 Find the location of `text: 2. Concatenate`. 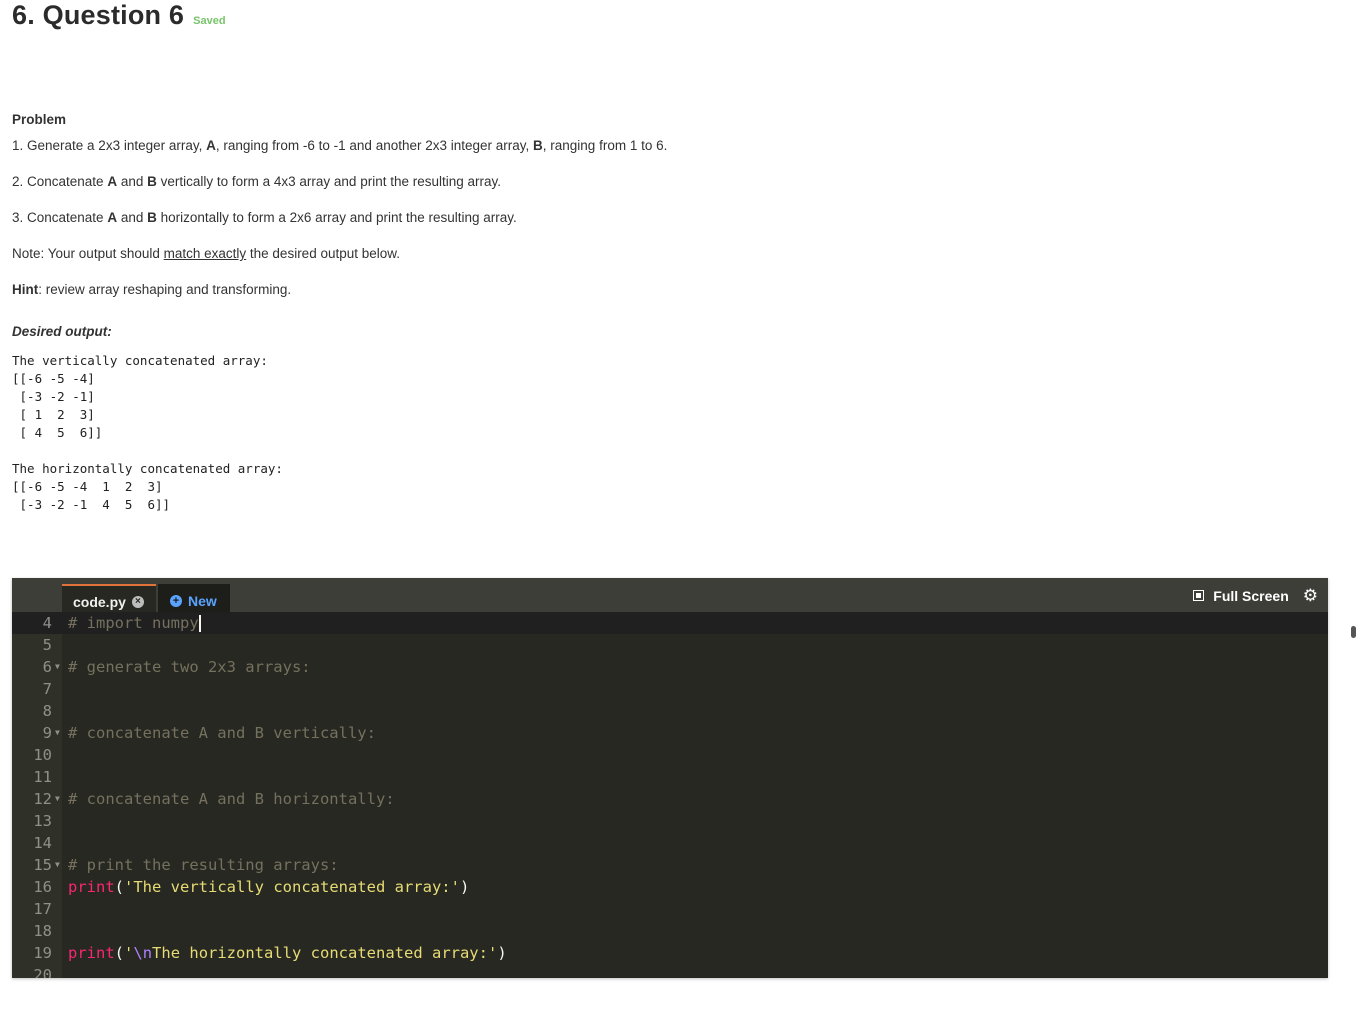

text: 2. Concatenate is located at coordinates (60, 181).